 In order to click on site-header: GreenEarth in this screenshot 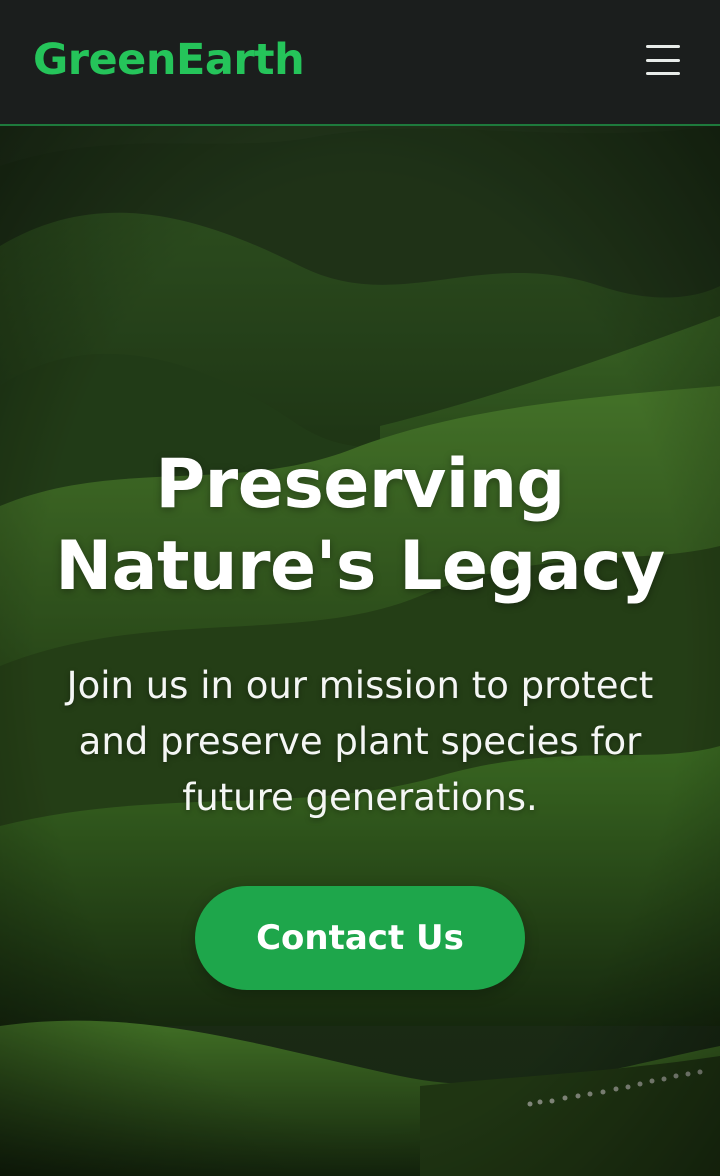, I will do `click(360, 63)`.